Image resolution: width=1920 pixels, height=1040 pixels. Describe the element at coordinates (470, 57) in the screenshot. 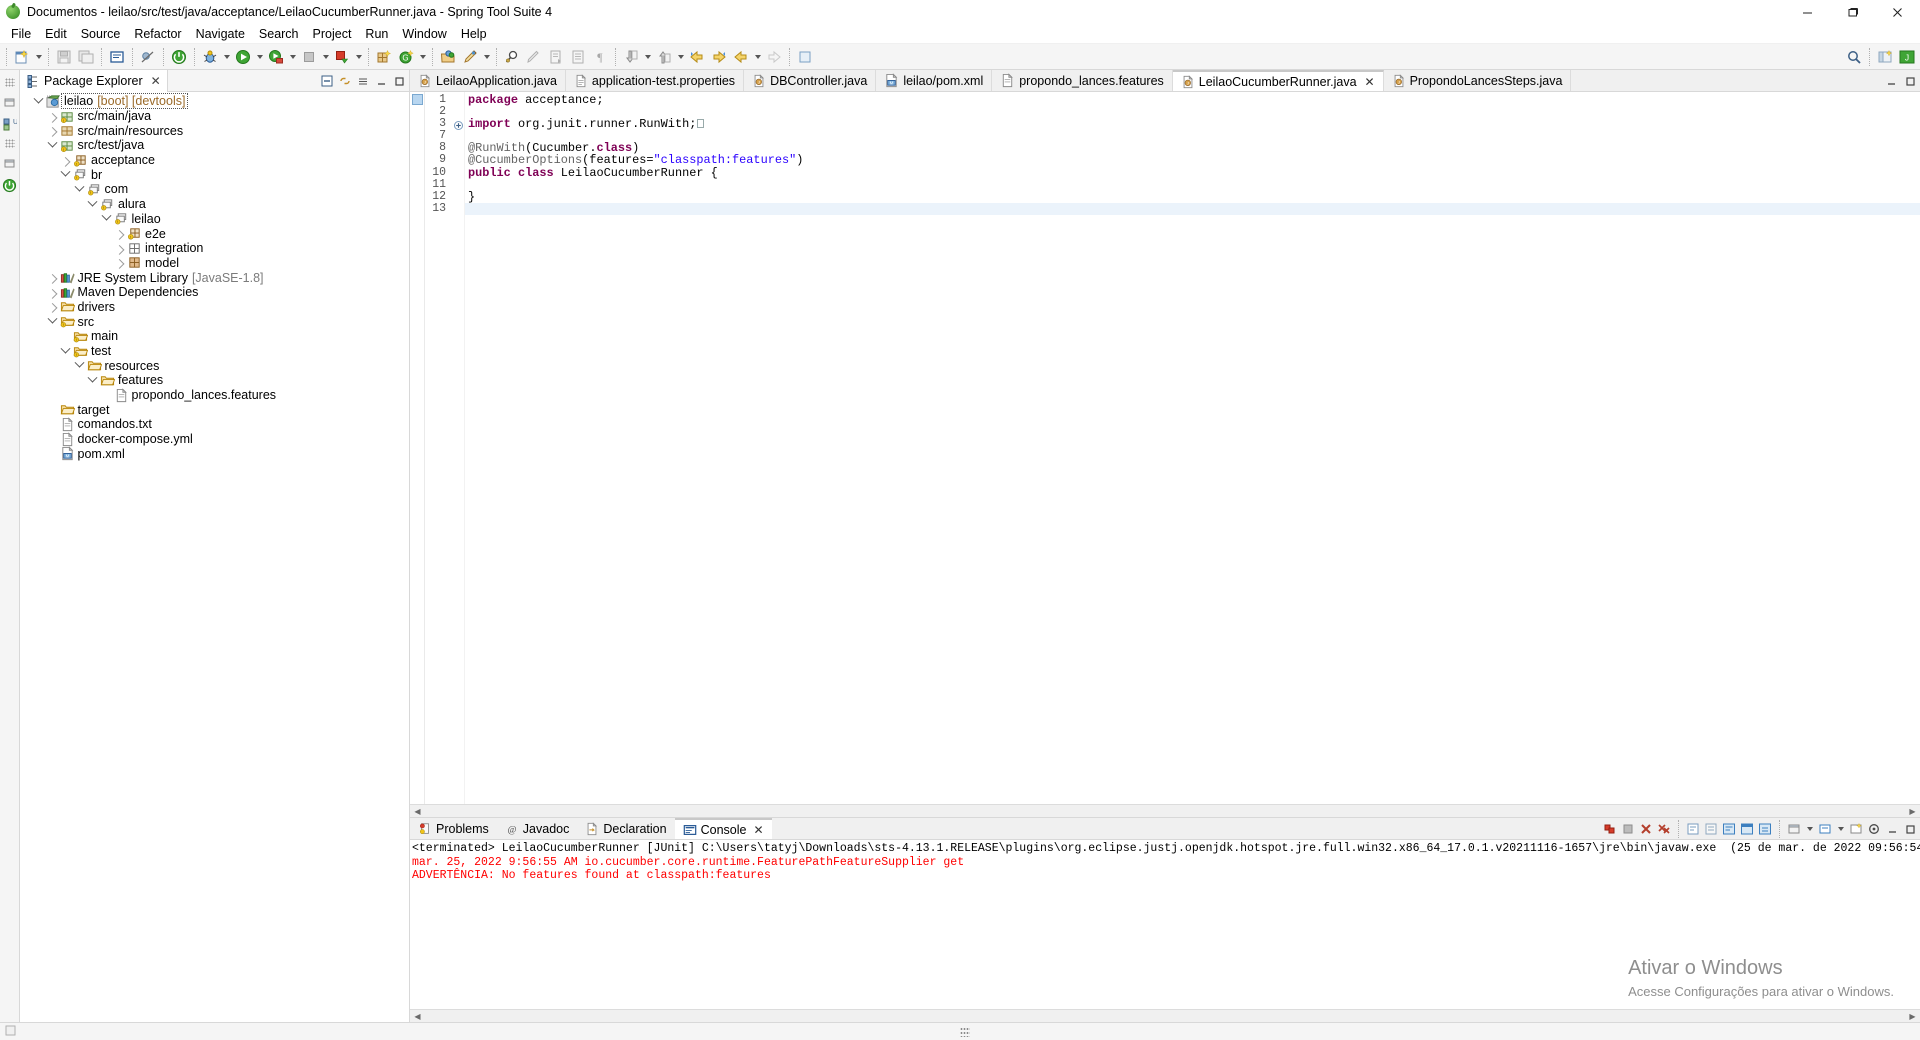

I see `open-task-icon` at that location.